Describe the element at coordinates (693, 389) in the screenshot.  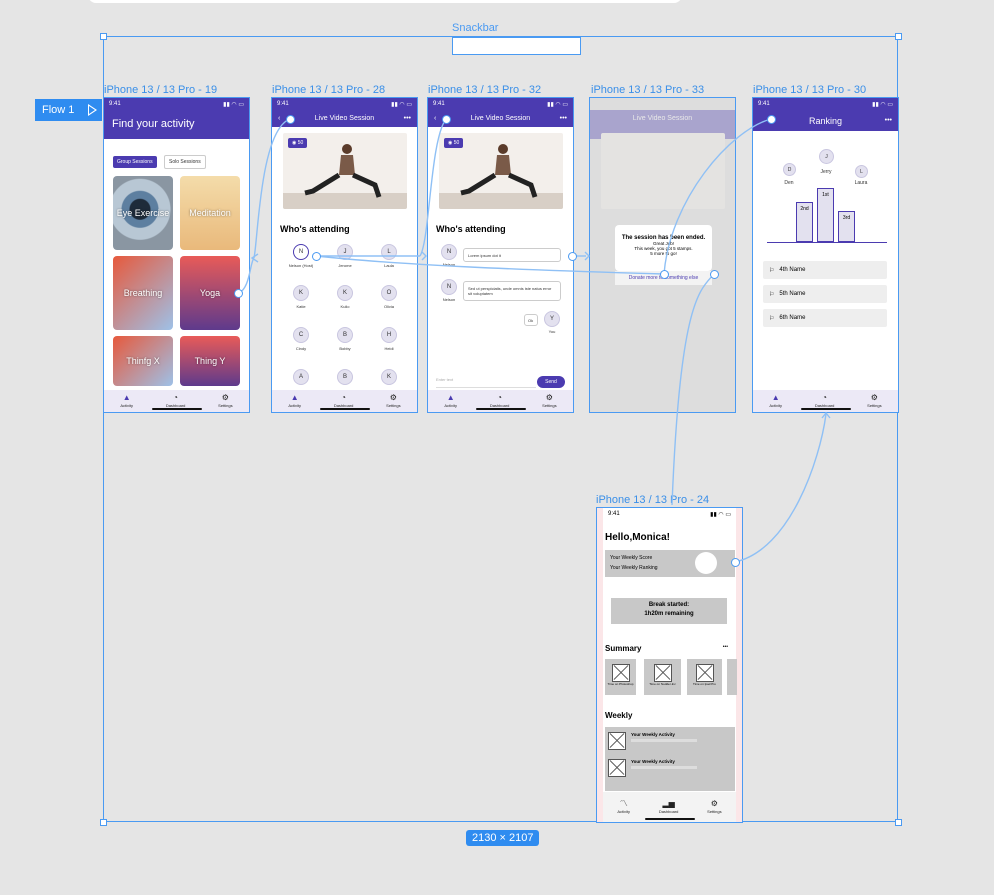
I see `connector-ended-to-dashboard` at that location.